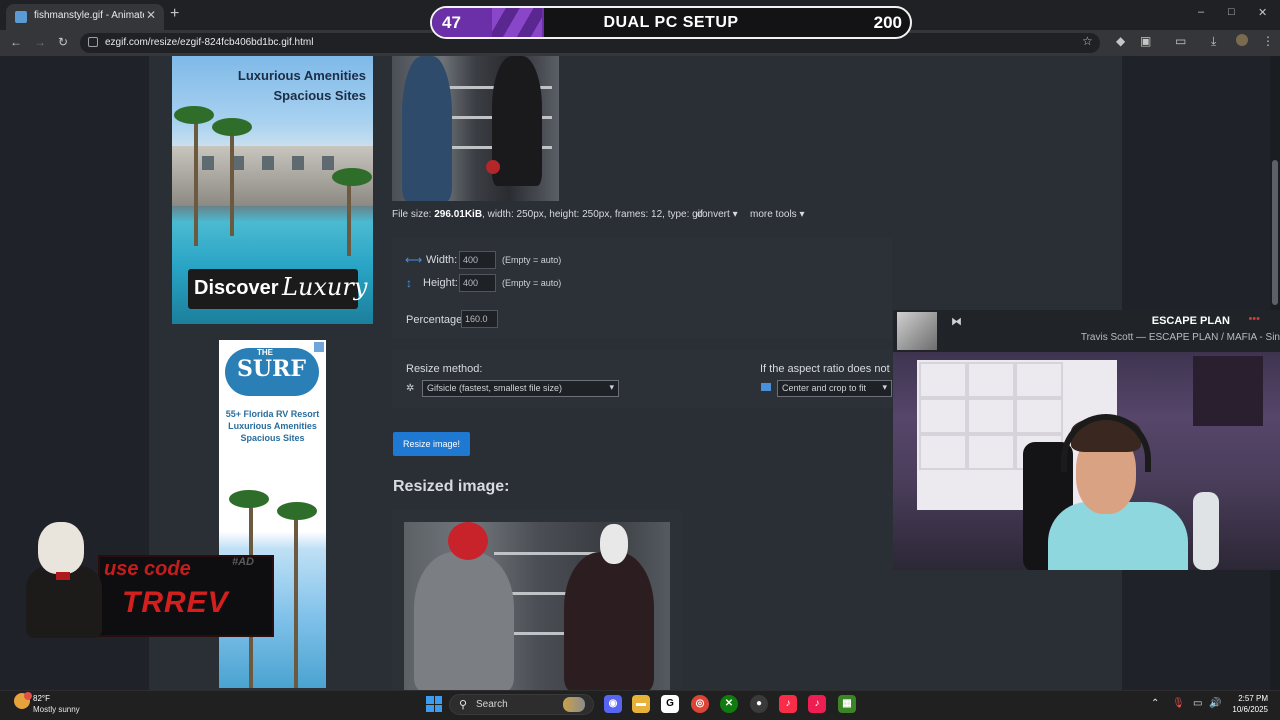  I want to click on aspect-ratio-label: If the aspect ratio does not ma, so click(826, 369).